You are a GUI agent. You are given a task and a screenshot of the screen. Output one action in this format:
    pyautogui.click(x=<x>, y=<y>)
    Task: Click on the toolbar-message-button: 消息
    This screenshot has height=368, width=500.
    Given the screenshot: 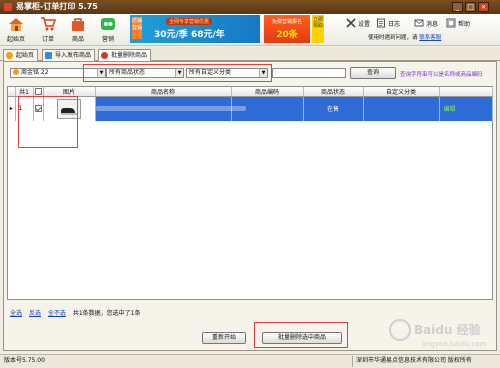 What is the action you would take?
    pyautogui.click(x=426, y=23)
    